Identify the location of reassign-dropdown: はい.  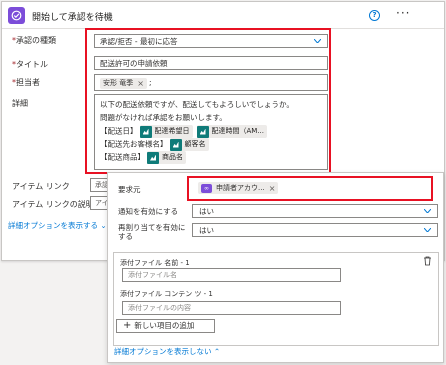
(315, 230).